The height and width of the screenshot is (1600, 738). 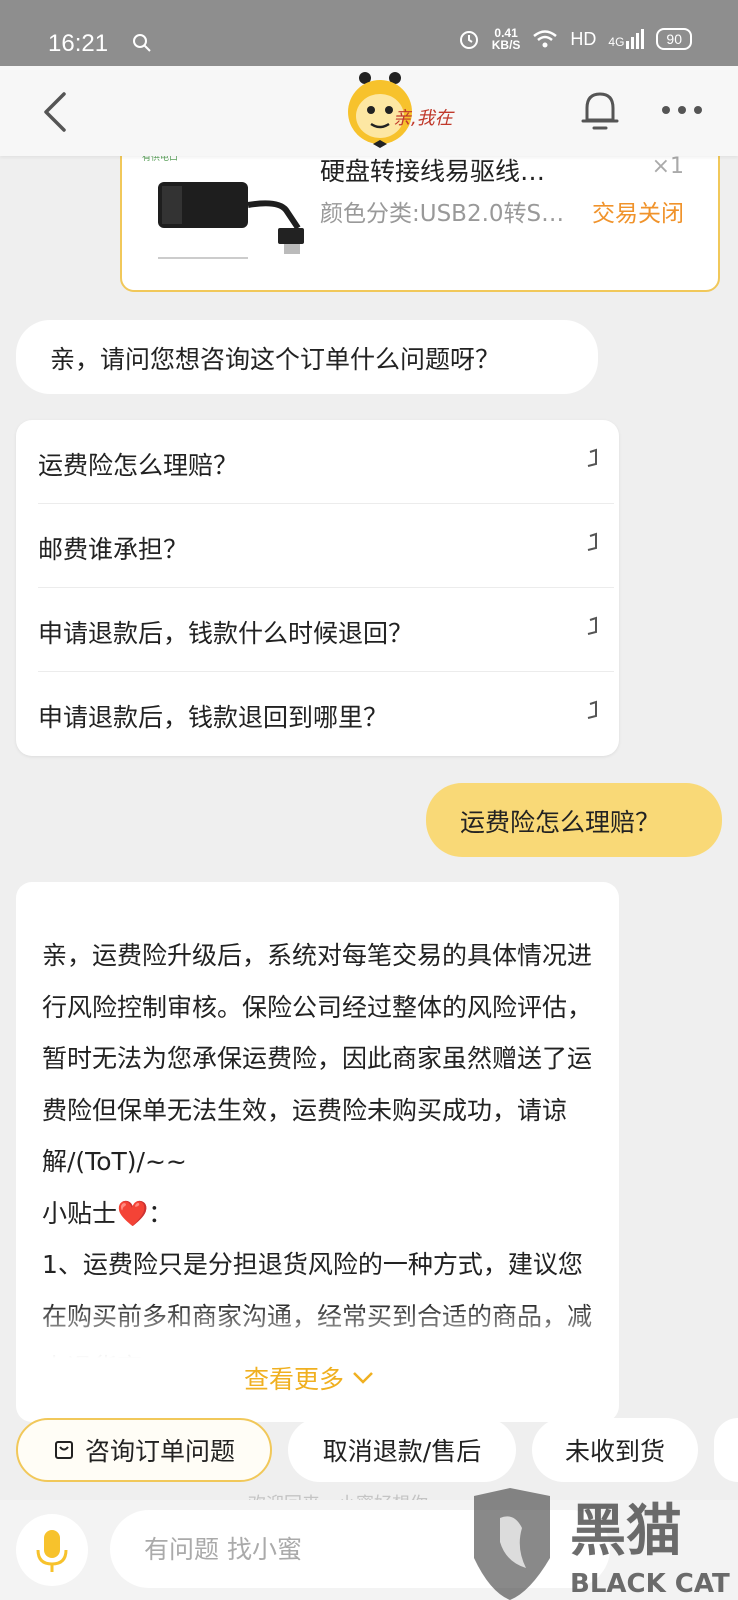 I want to click on faq-question: 申请退款后，钱款什么时候退回？, so click(x=226, y=633).